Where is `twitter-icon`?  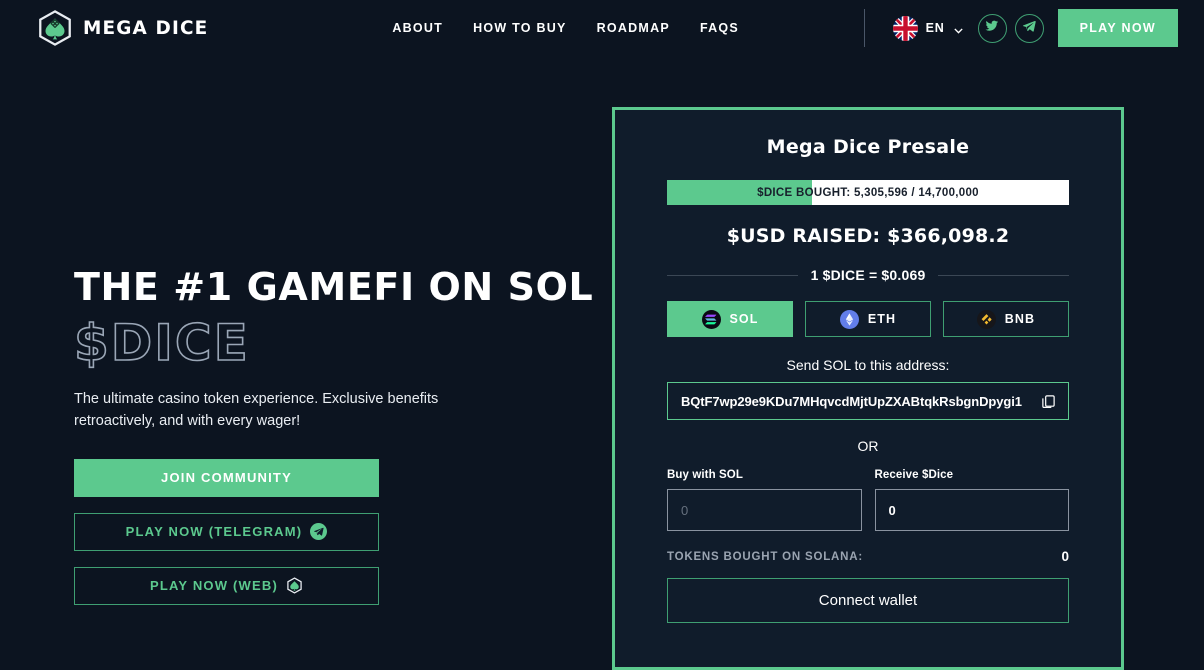
twitter-icon is located at coordinates (992, 28).